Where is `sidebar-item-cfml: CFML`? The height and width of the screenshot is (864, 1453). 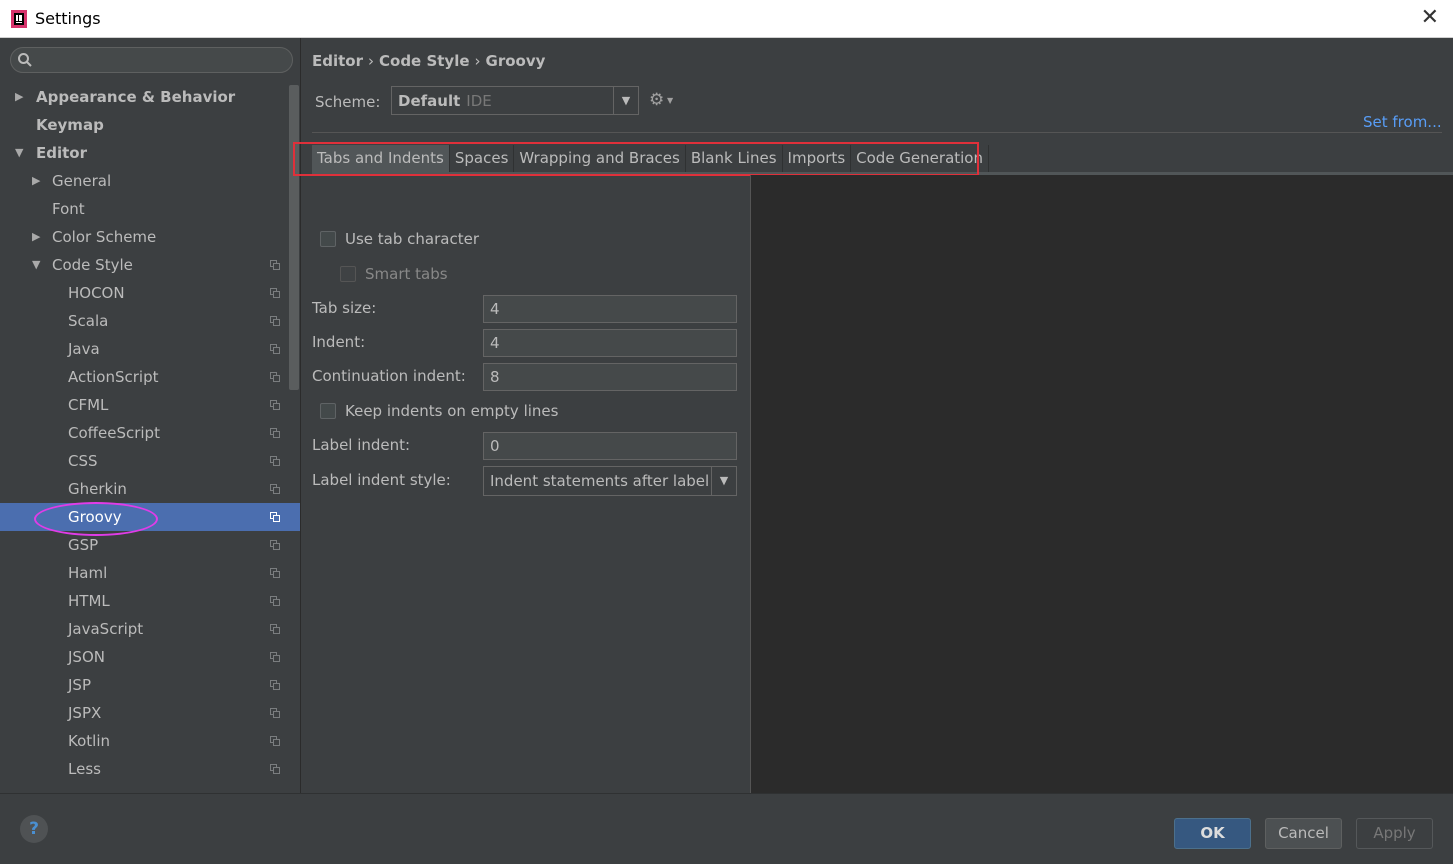 sidebar-item-cfml: CFML is located at coordinates (145, 405).